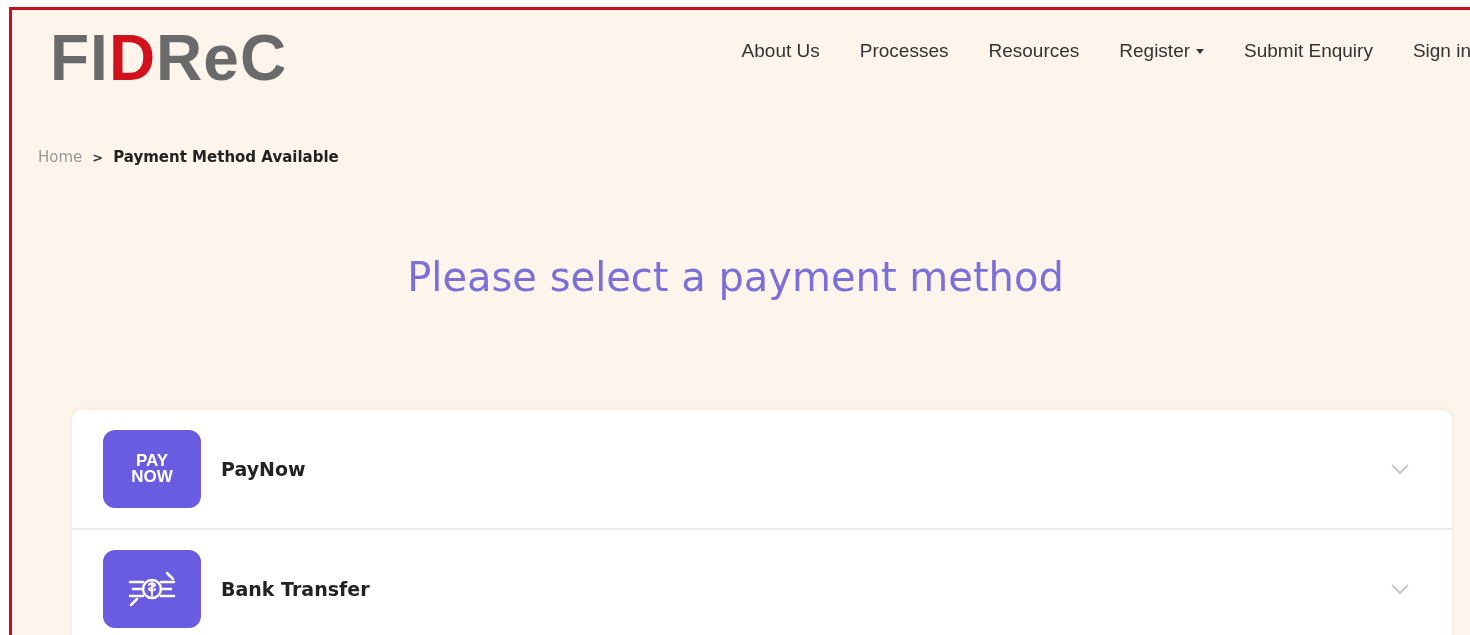  I want to click on caret-icon, so click(1200, 51).